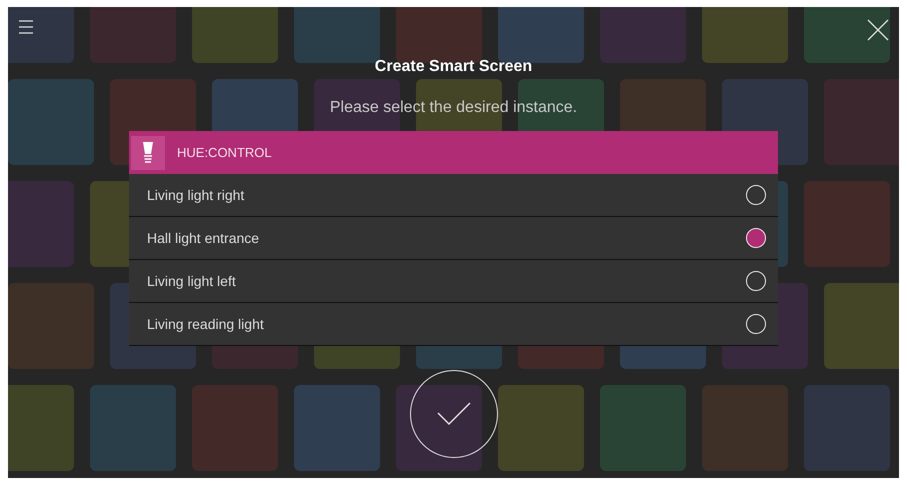 The width and height of the screenshot is (907, 486). Describe the element at coordinates (453, 281) in the screenshot. I see `instance-row: Living light left` at that location.